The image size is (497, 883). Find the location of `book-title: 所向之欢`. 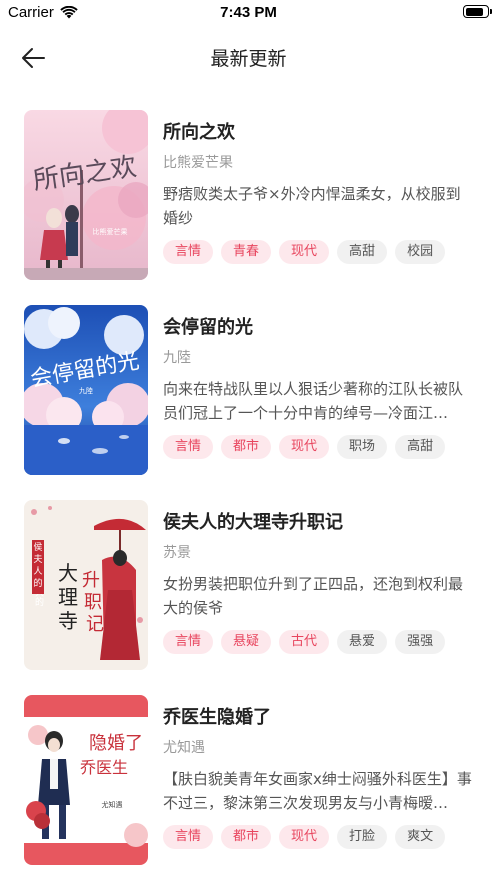

book-title: 所向之欢 is located at coordinates (199, 132).